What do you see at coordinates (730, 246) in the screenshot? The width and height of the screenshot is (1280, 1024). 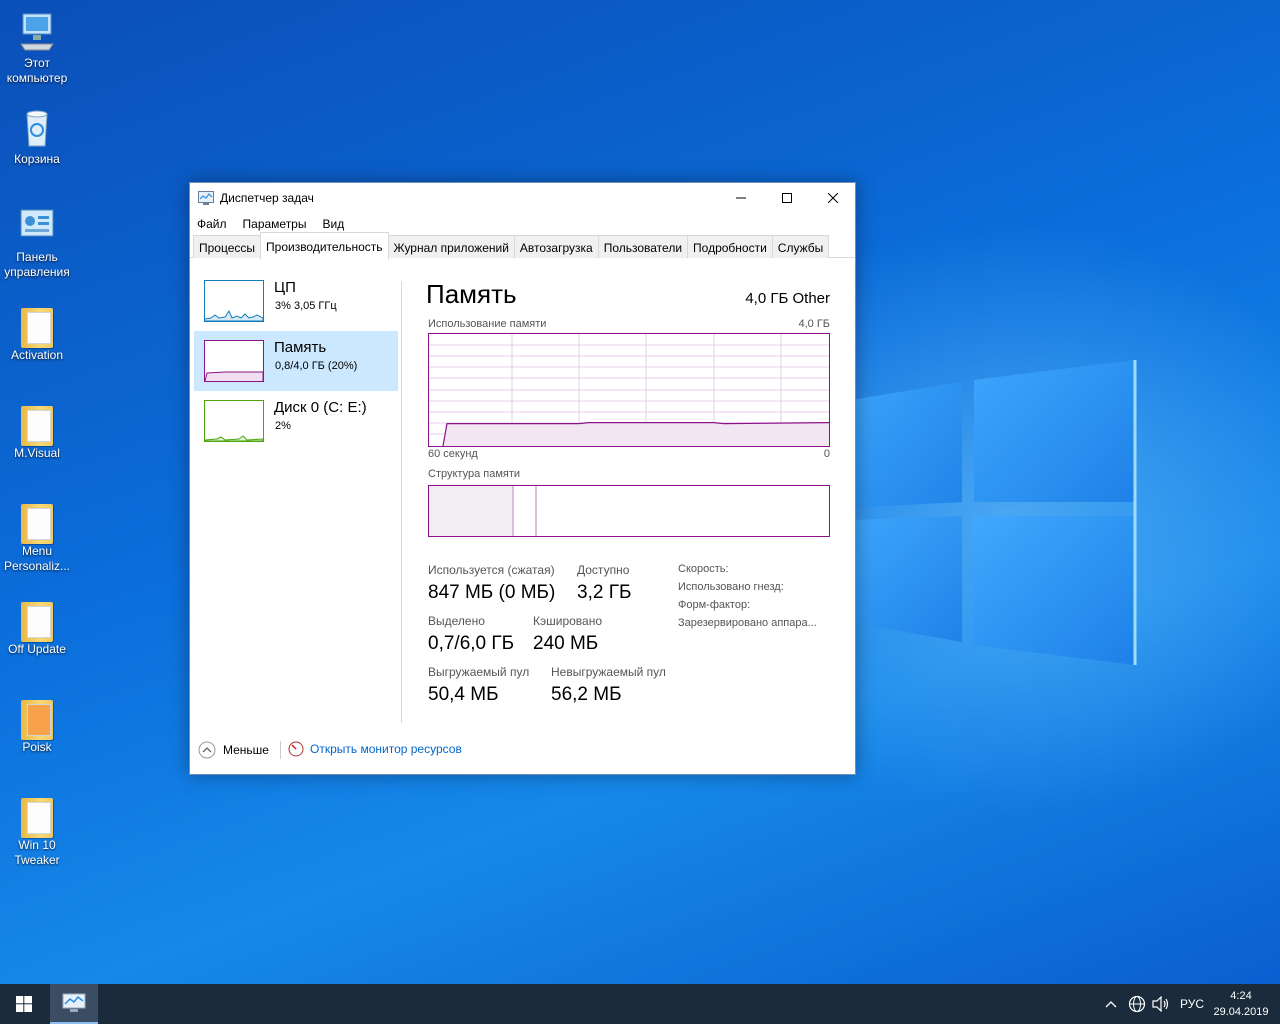 I see `tab-details: Подробности` at bounding box center [730, 246].